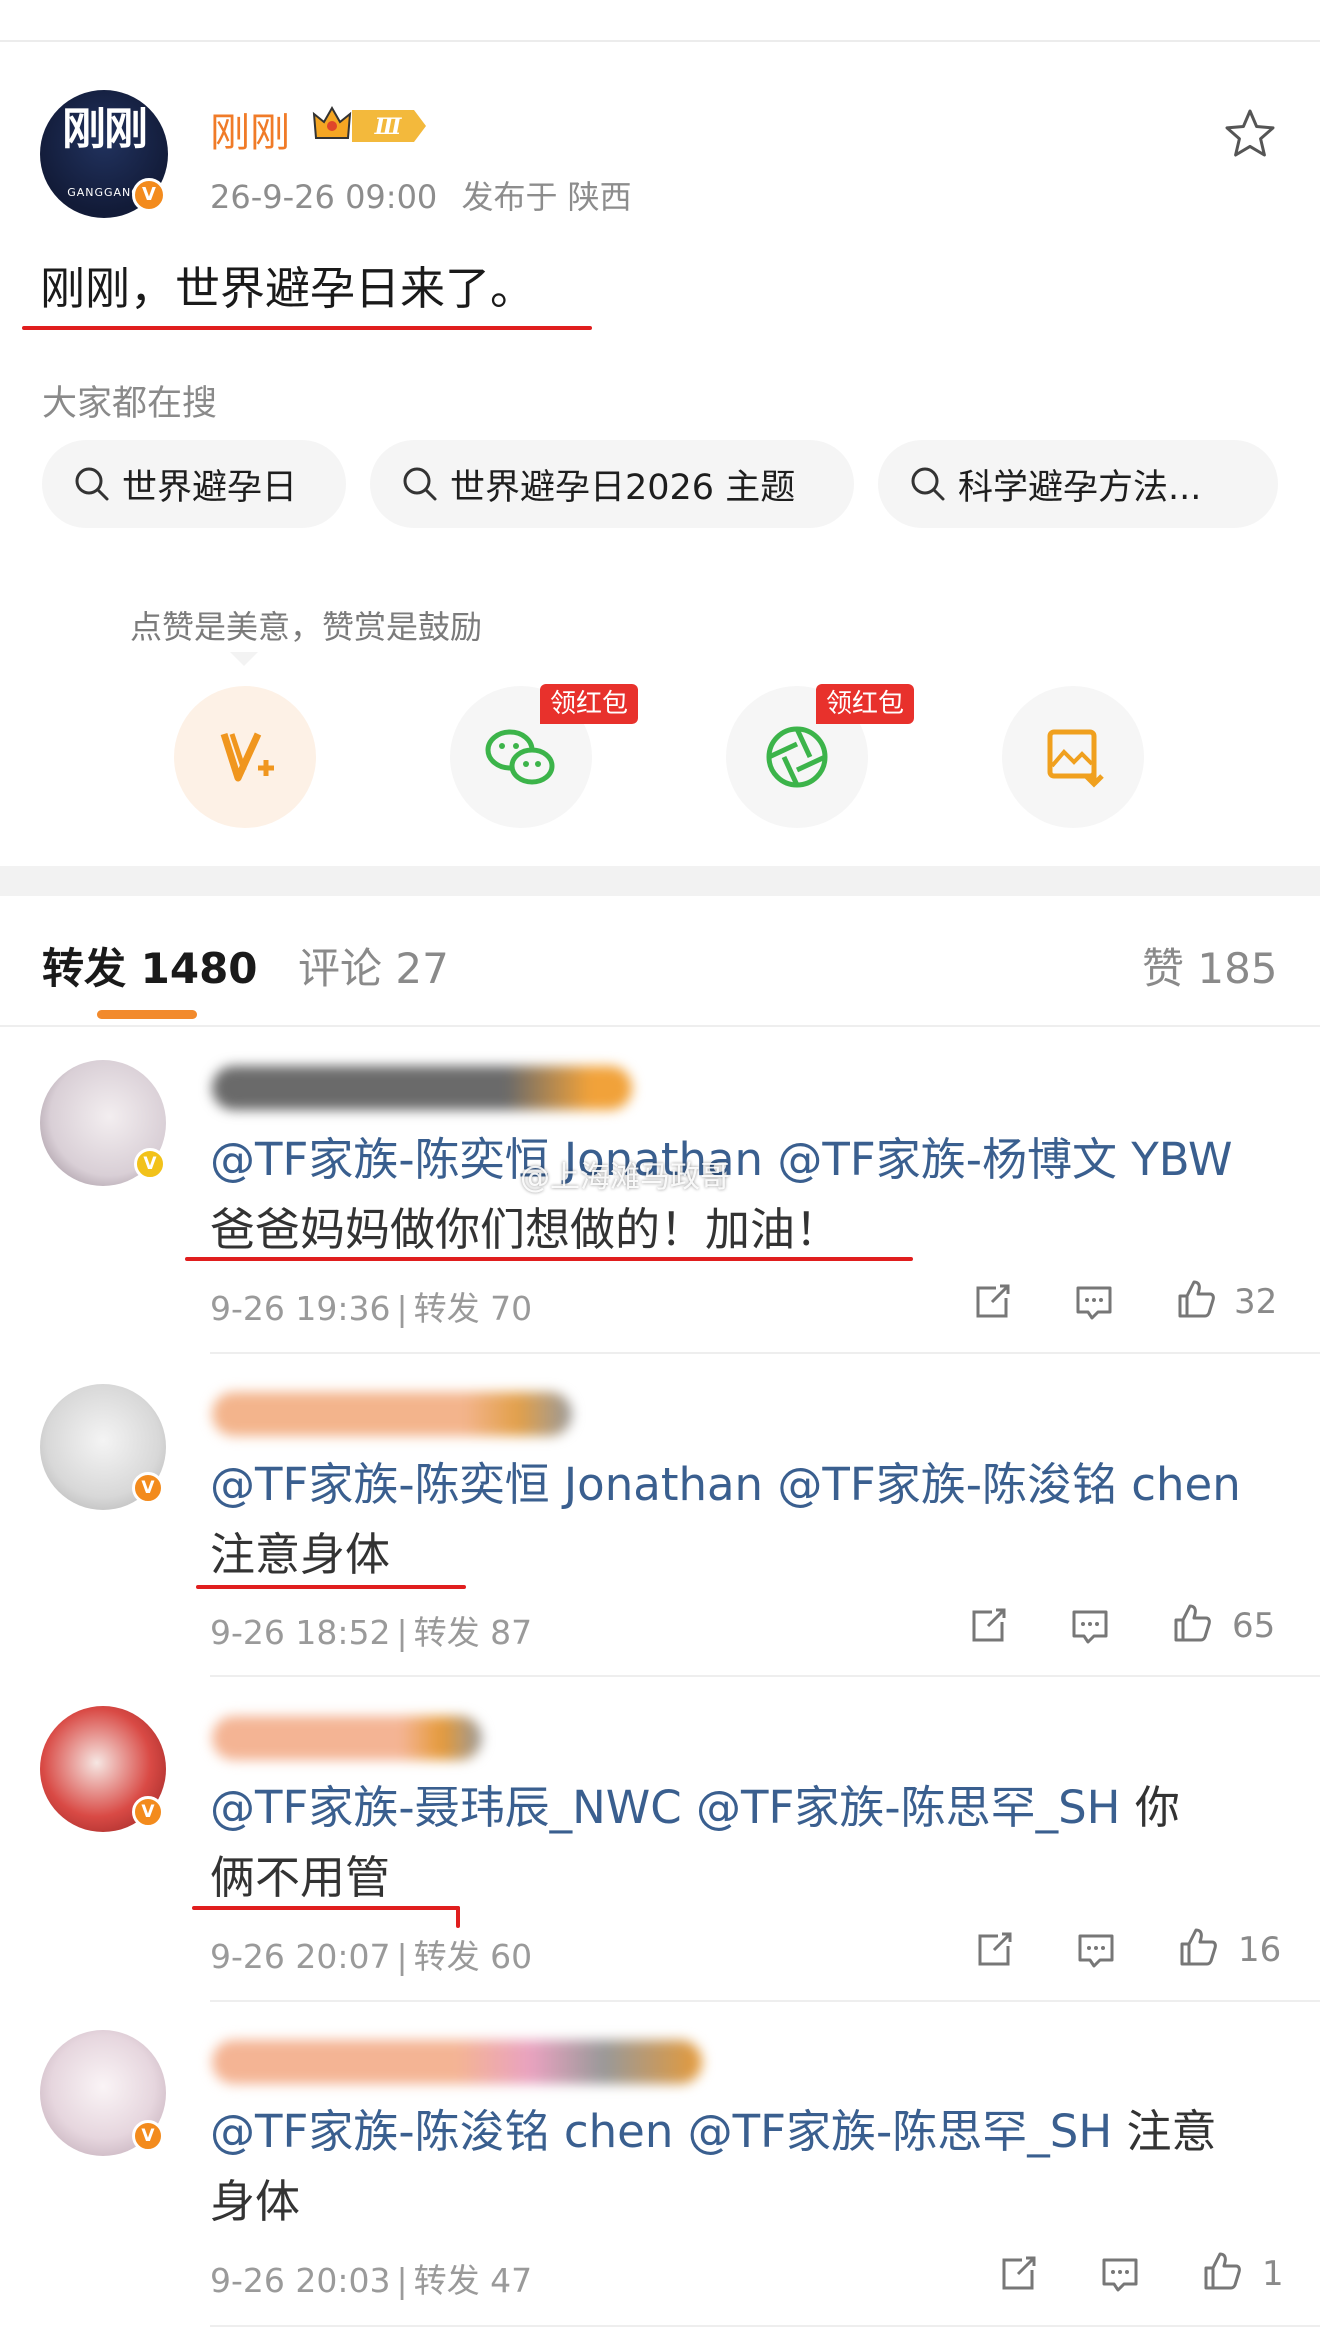 The height and width of the screenshot is (2345, 1320). I want to click on search-chip-label: 世界避孕日2026 主题, so click(623, 487).